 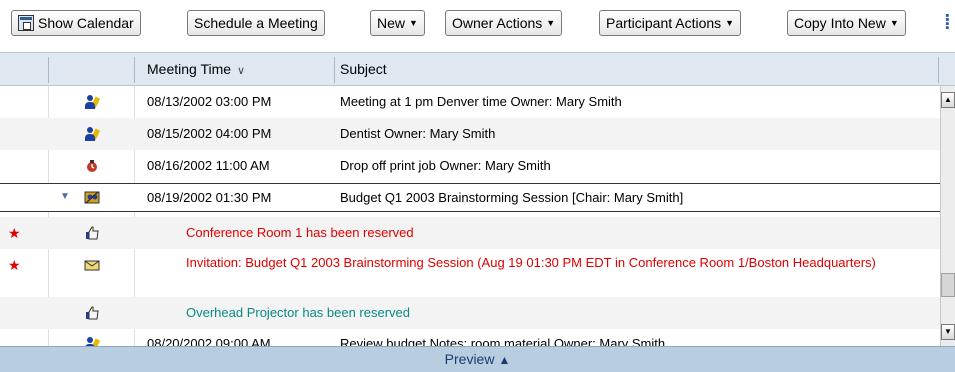 What do you see at coordinates (664, 23) in the screenshot?
I see `participant-actions-label: Participant Actions` at bounding box center [664, 23].